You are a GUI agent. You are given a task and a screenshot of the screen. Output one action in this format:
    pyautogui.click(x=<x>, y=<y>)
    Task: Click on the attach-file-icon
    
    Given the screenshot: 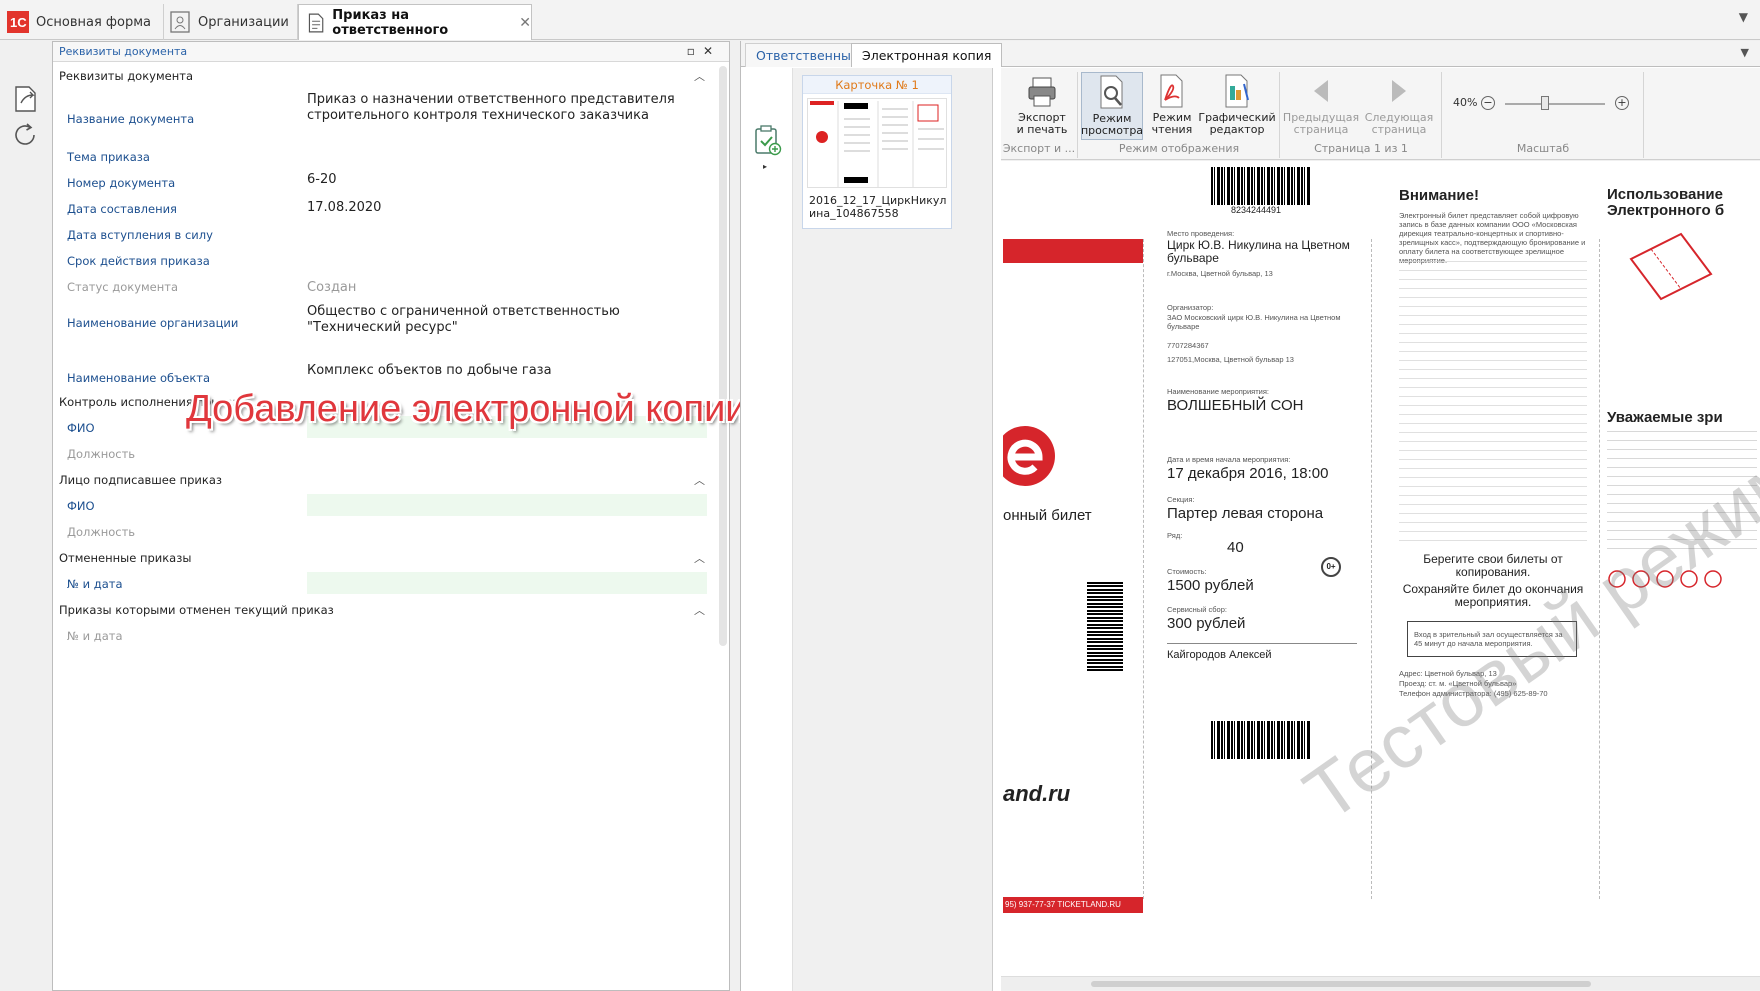 What is the action you would take?
    pyautogui.click(x=768, y=141)
    